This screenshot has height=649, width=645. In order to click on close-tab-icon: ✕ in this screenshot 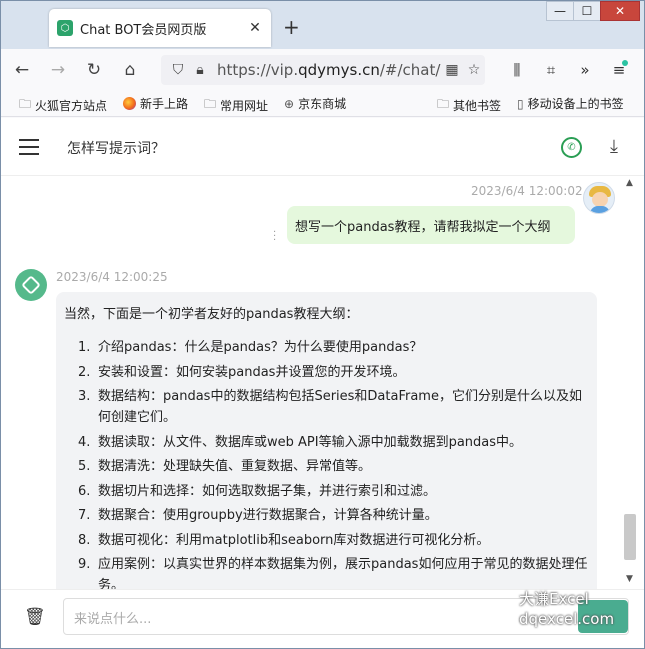, I will do `click(255, 28)`.